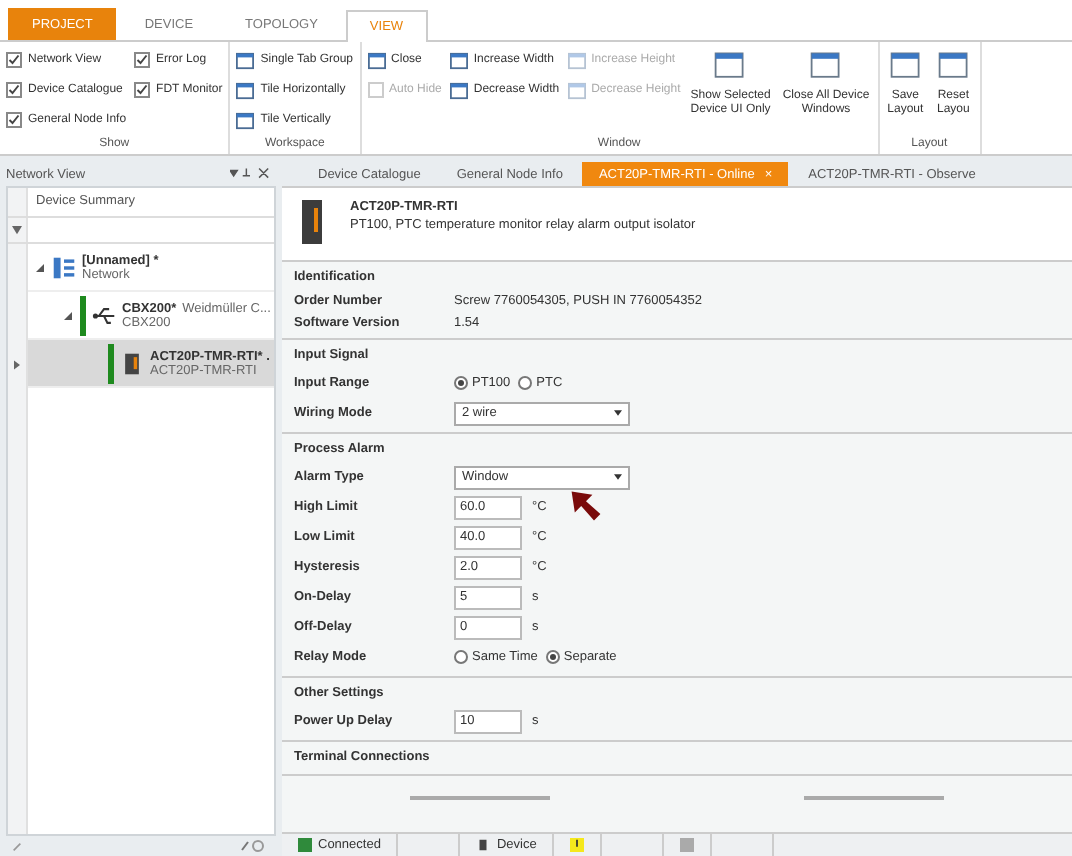  I want to click on connection-icon, so click(305, 845).